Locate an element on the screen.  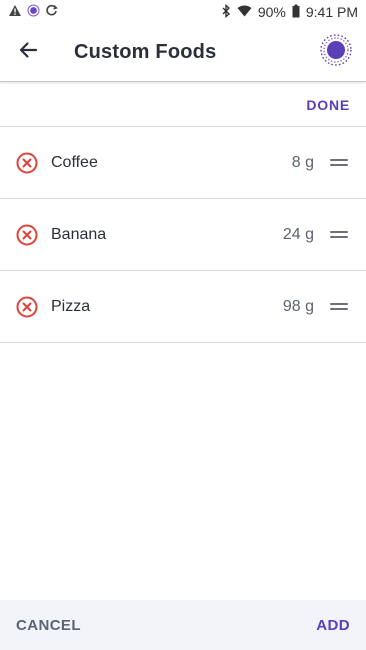
page-title: Custom Foods is located at coordinates (145, 52).